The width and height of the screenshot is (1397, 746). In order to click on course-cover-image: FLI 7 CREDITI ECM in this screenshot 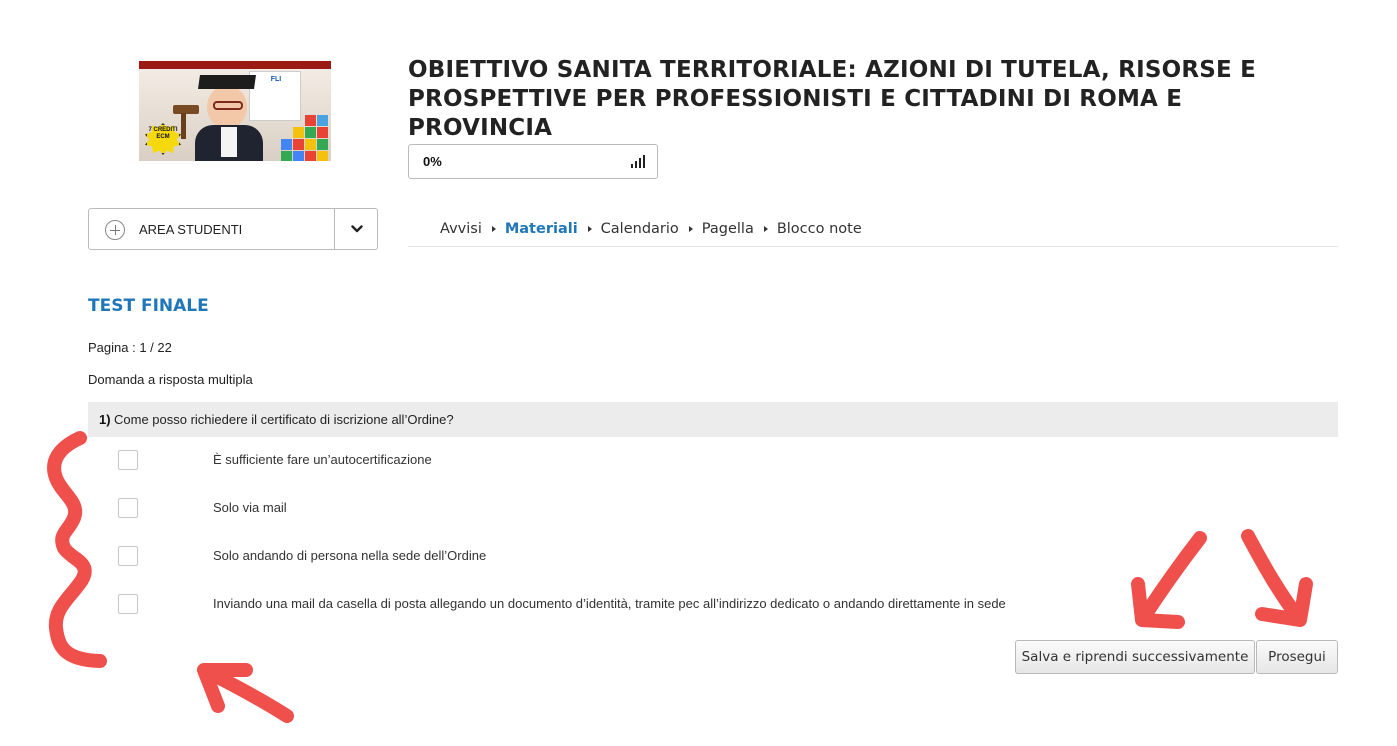, I will do `click(235, 111)`.